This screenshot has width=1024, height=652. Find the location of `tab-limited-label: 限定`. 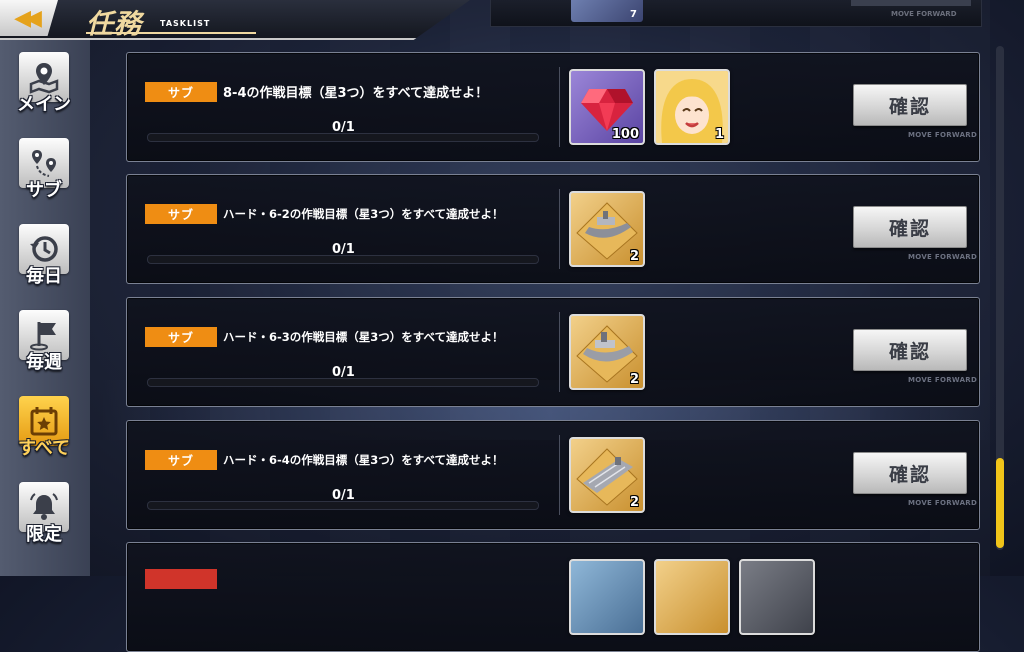

tab-limited-label: 限定 is located at coordinates (44, 534).